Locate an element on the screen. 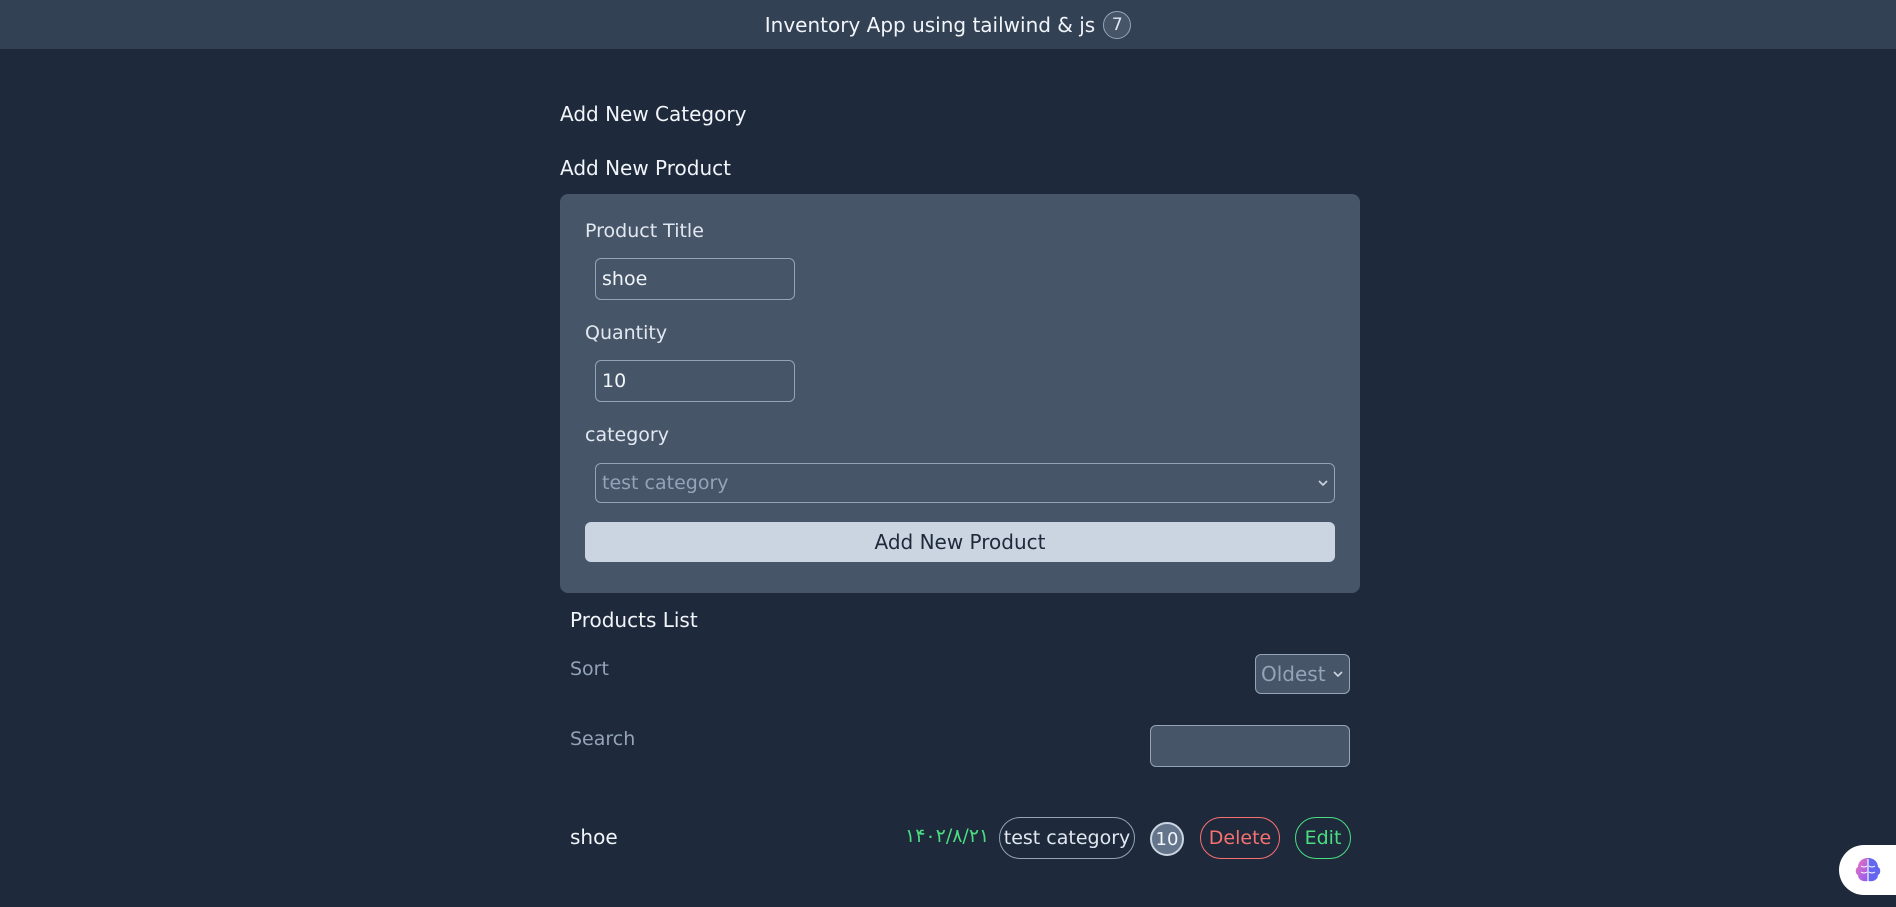 The width and height of the screenshot is (1896, 907). products-list-title: Products List is located at coordinates (634, 620).